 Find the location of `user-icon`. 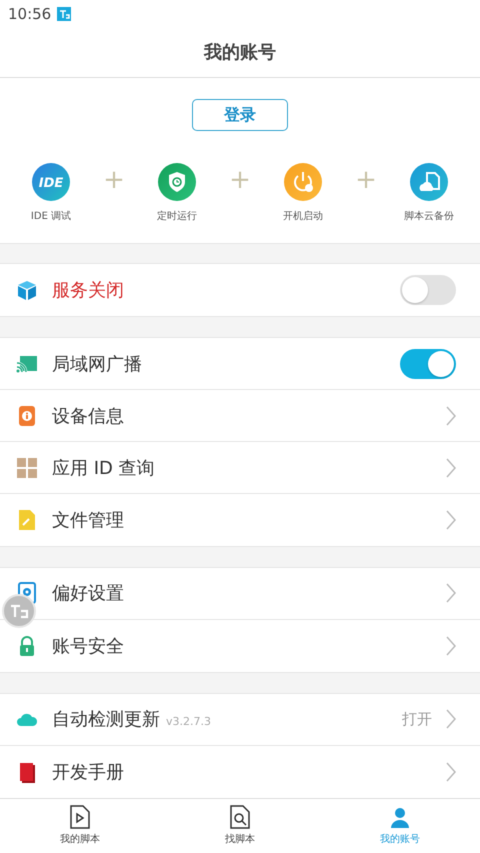

user-icon is located at coordinates (400, 817).